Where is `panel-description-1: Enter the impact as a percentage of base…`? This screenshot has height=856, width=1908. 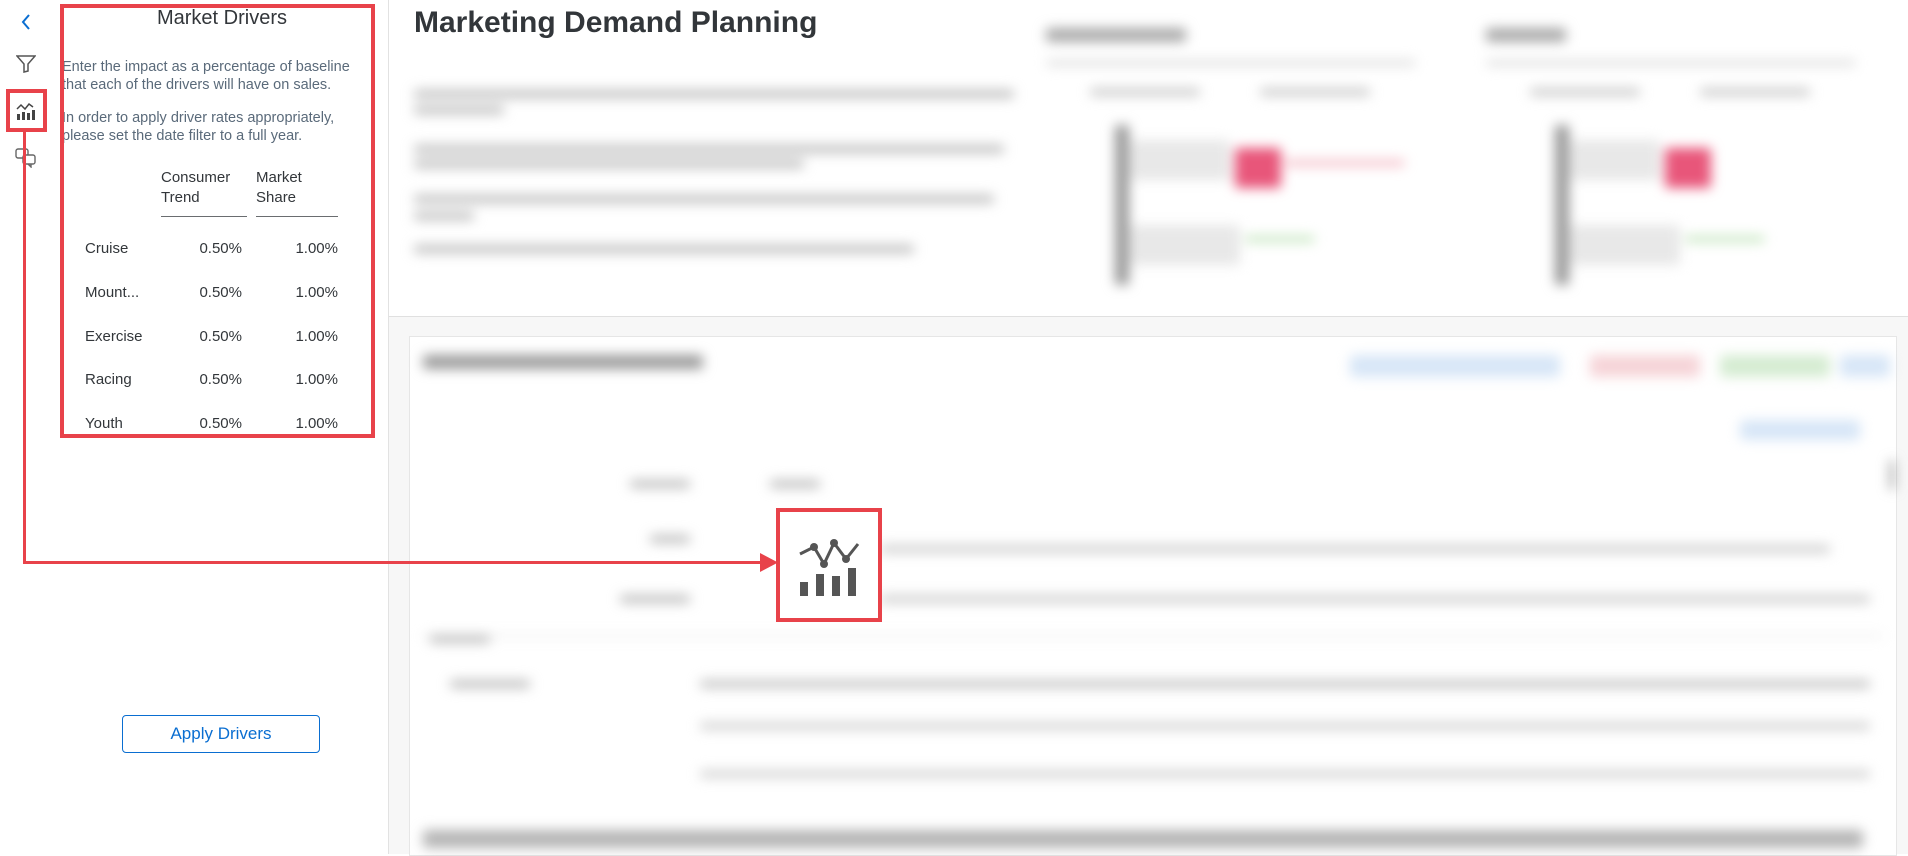
panel-description-1: Enter the impact as a percentage of base… is located at coordinates (206, 76).